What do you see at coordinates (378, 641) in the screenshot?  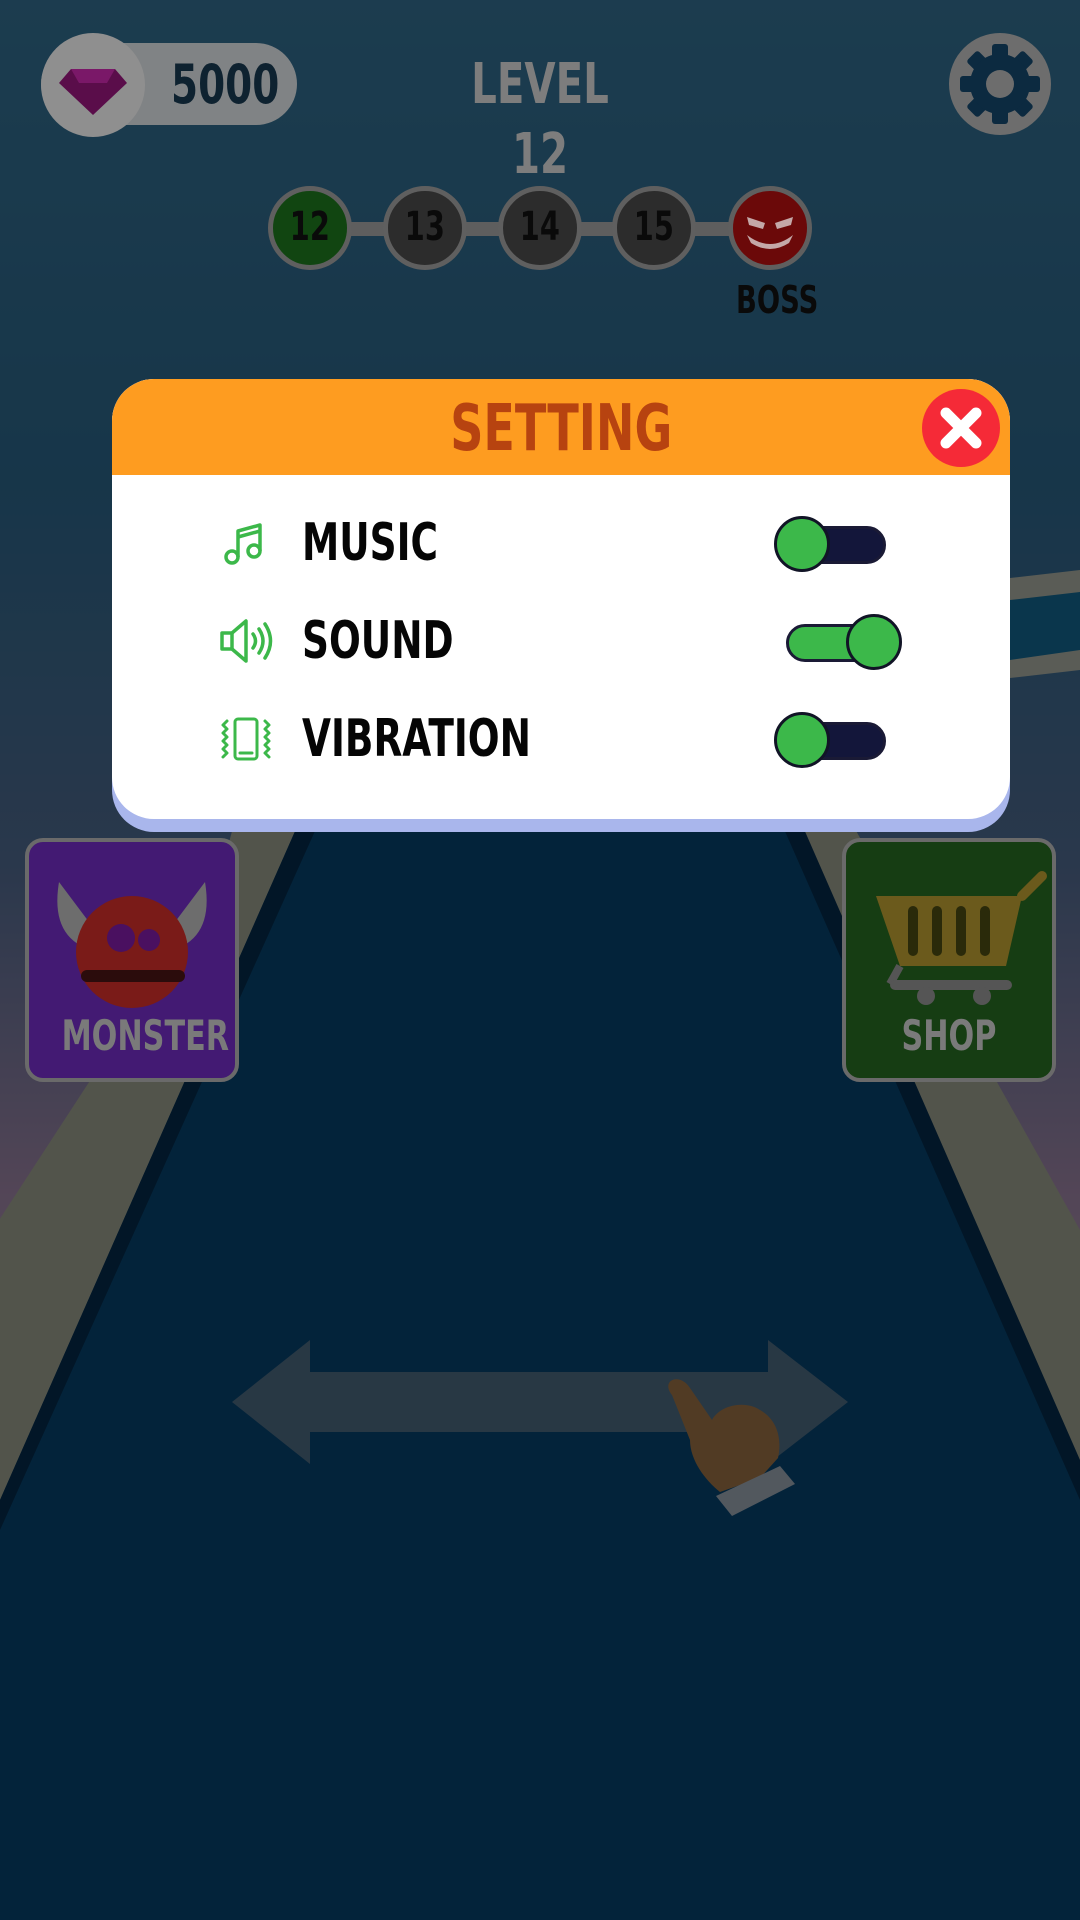 I see `sound-label: SOUND` at bounding box center [378, 641].